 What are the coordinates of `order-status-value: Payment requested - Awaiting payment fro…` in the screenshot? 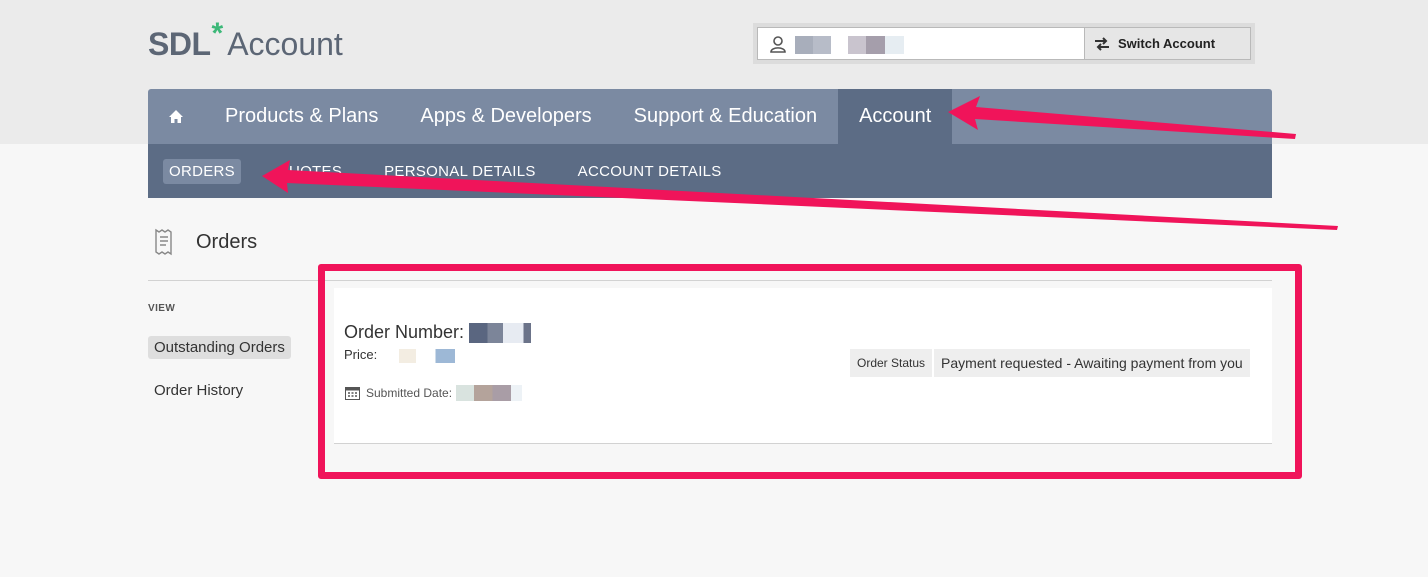 It's located at (1092, 363).